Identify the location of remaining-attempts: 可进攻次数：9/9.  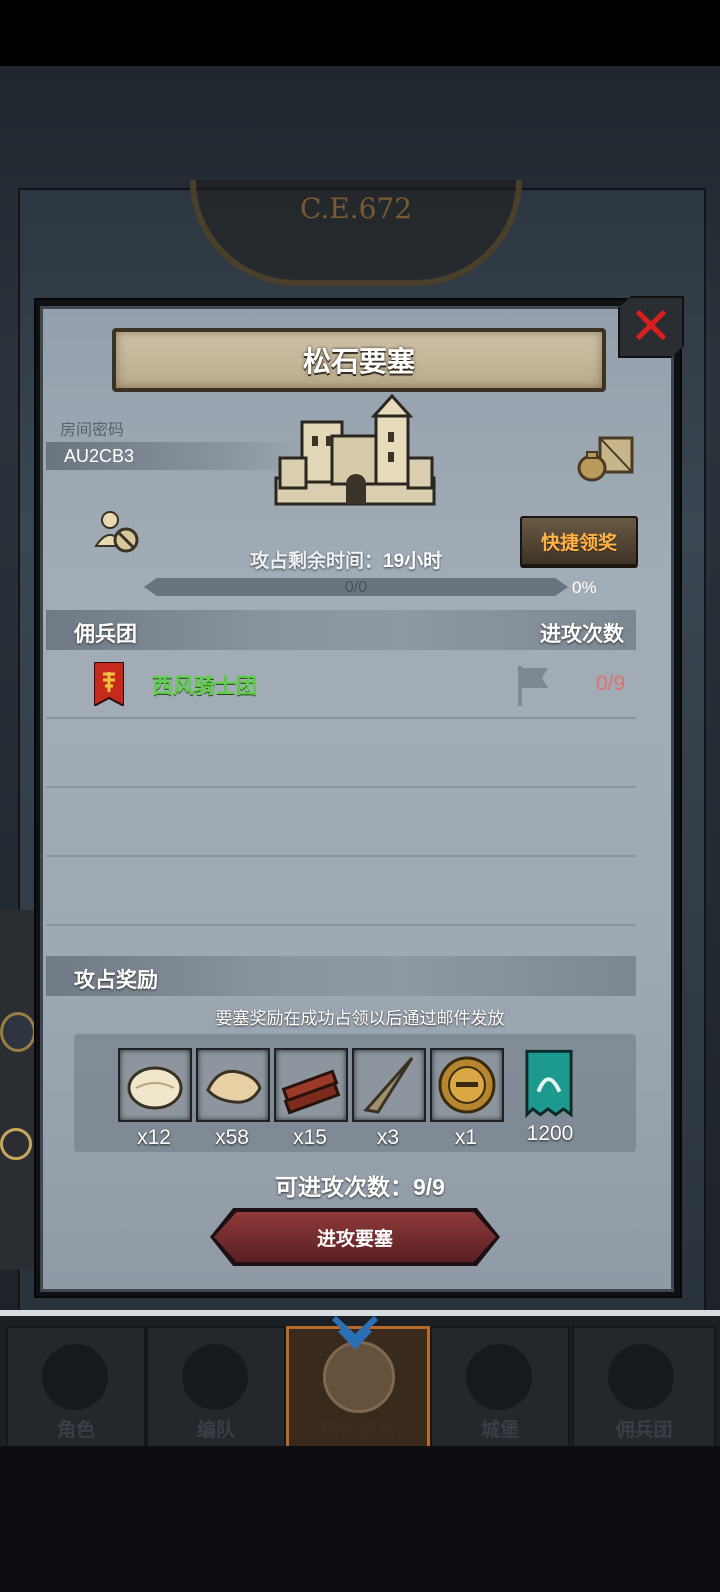
(360, 1185).